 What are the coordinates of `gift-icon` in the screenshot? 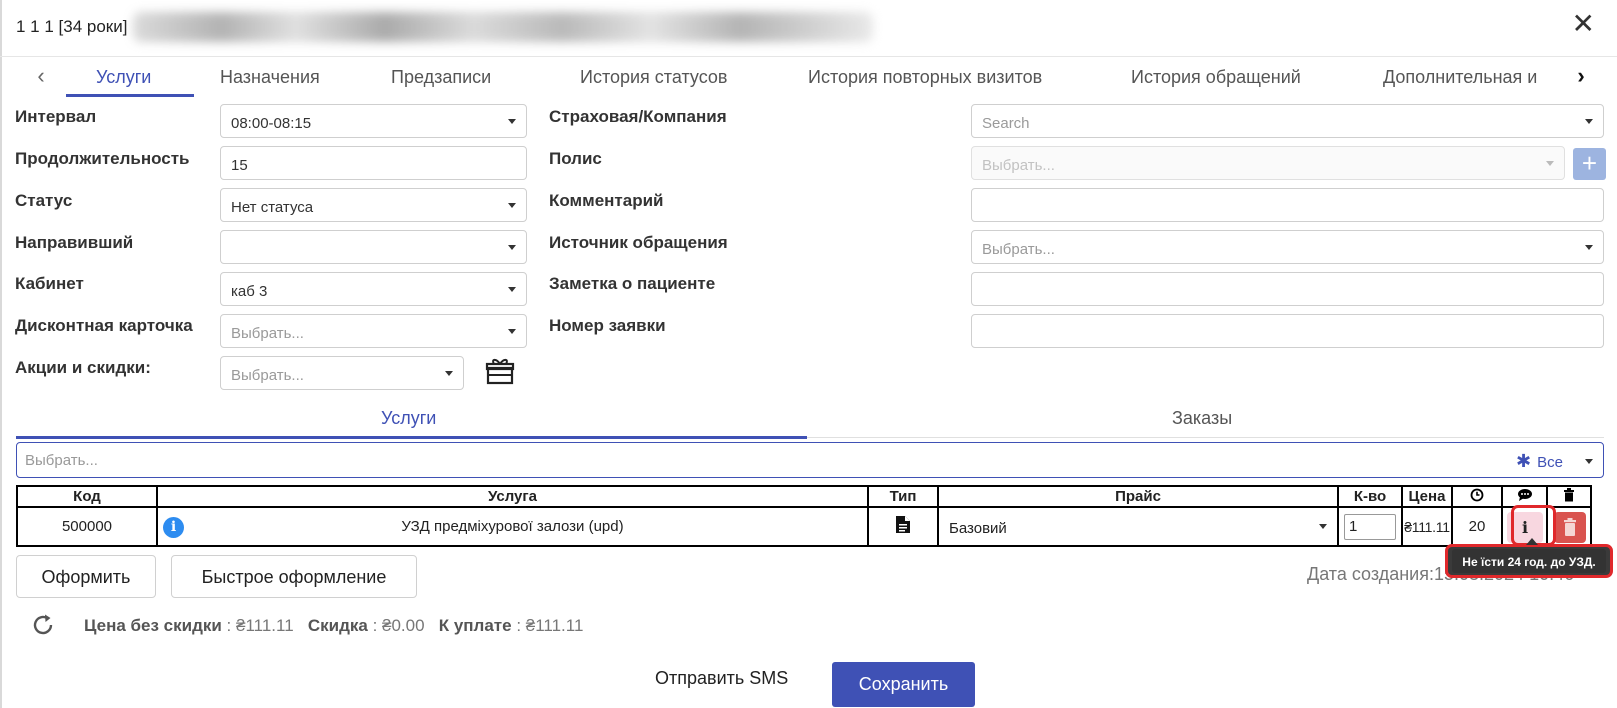 It's located at (500, 371).